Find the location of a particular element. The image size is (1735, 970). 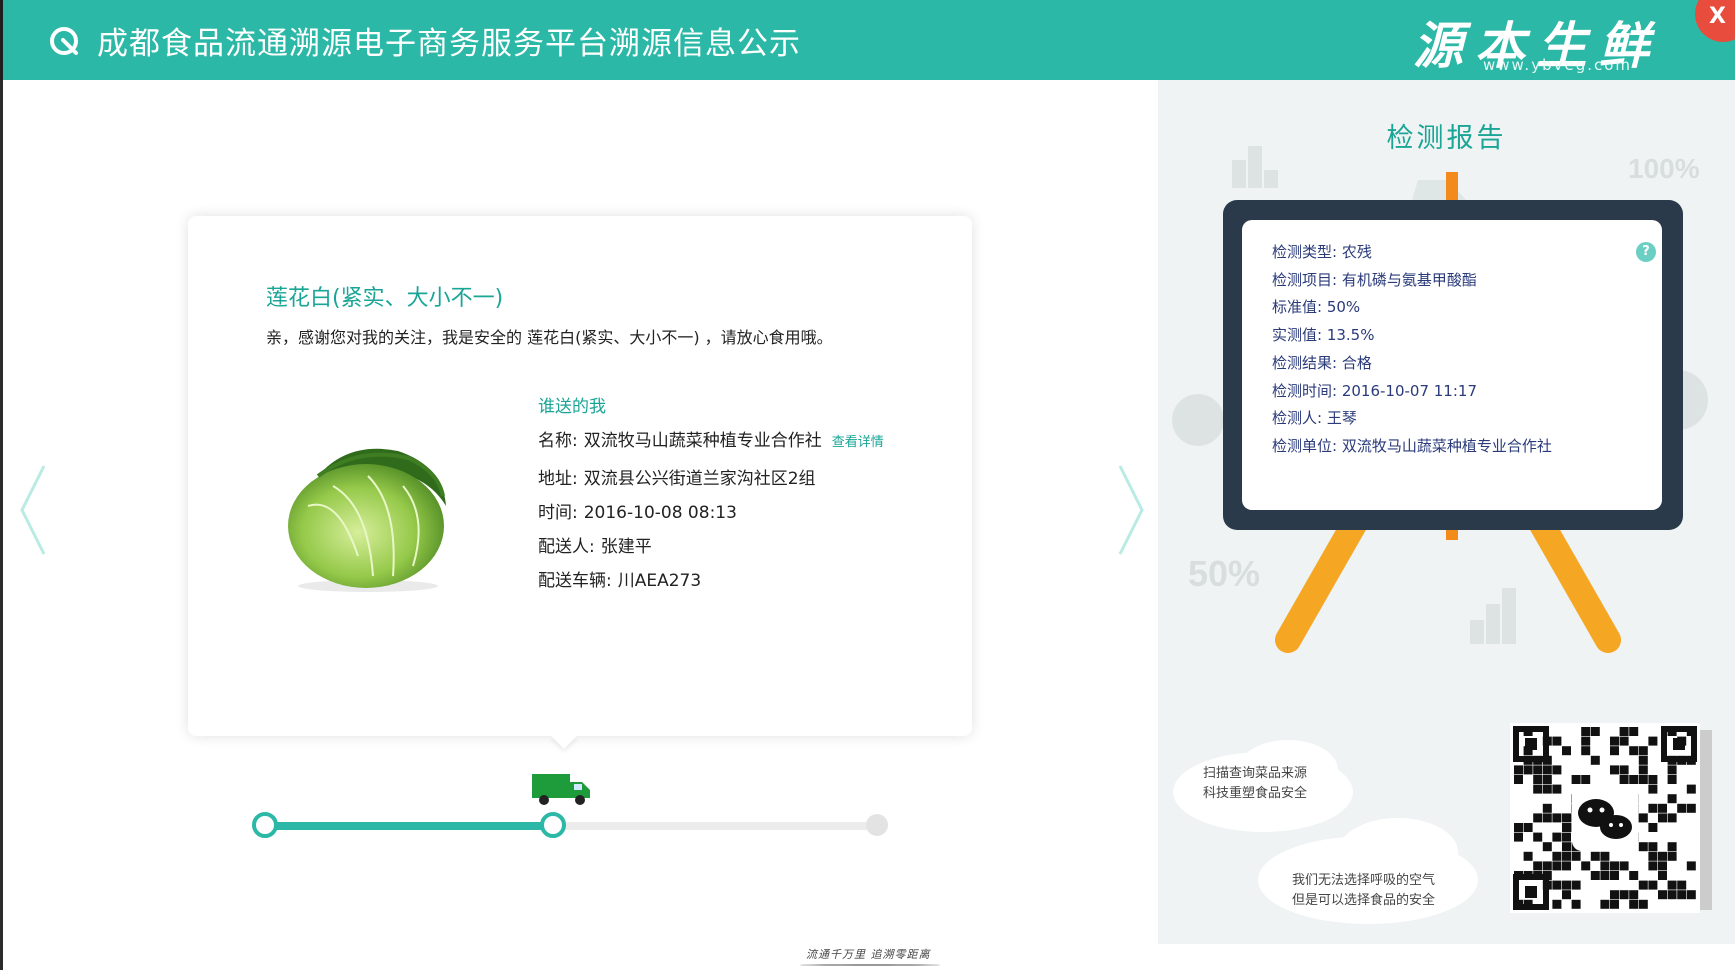

delivery-name-row: 名称: 双流牧马山蔬菜种植专业合作社 查看详情 is located at coordinates (711, 438).